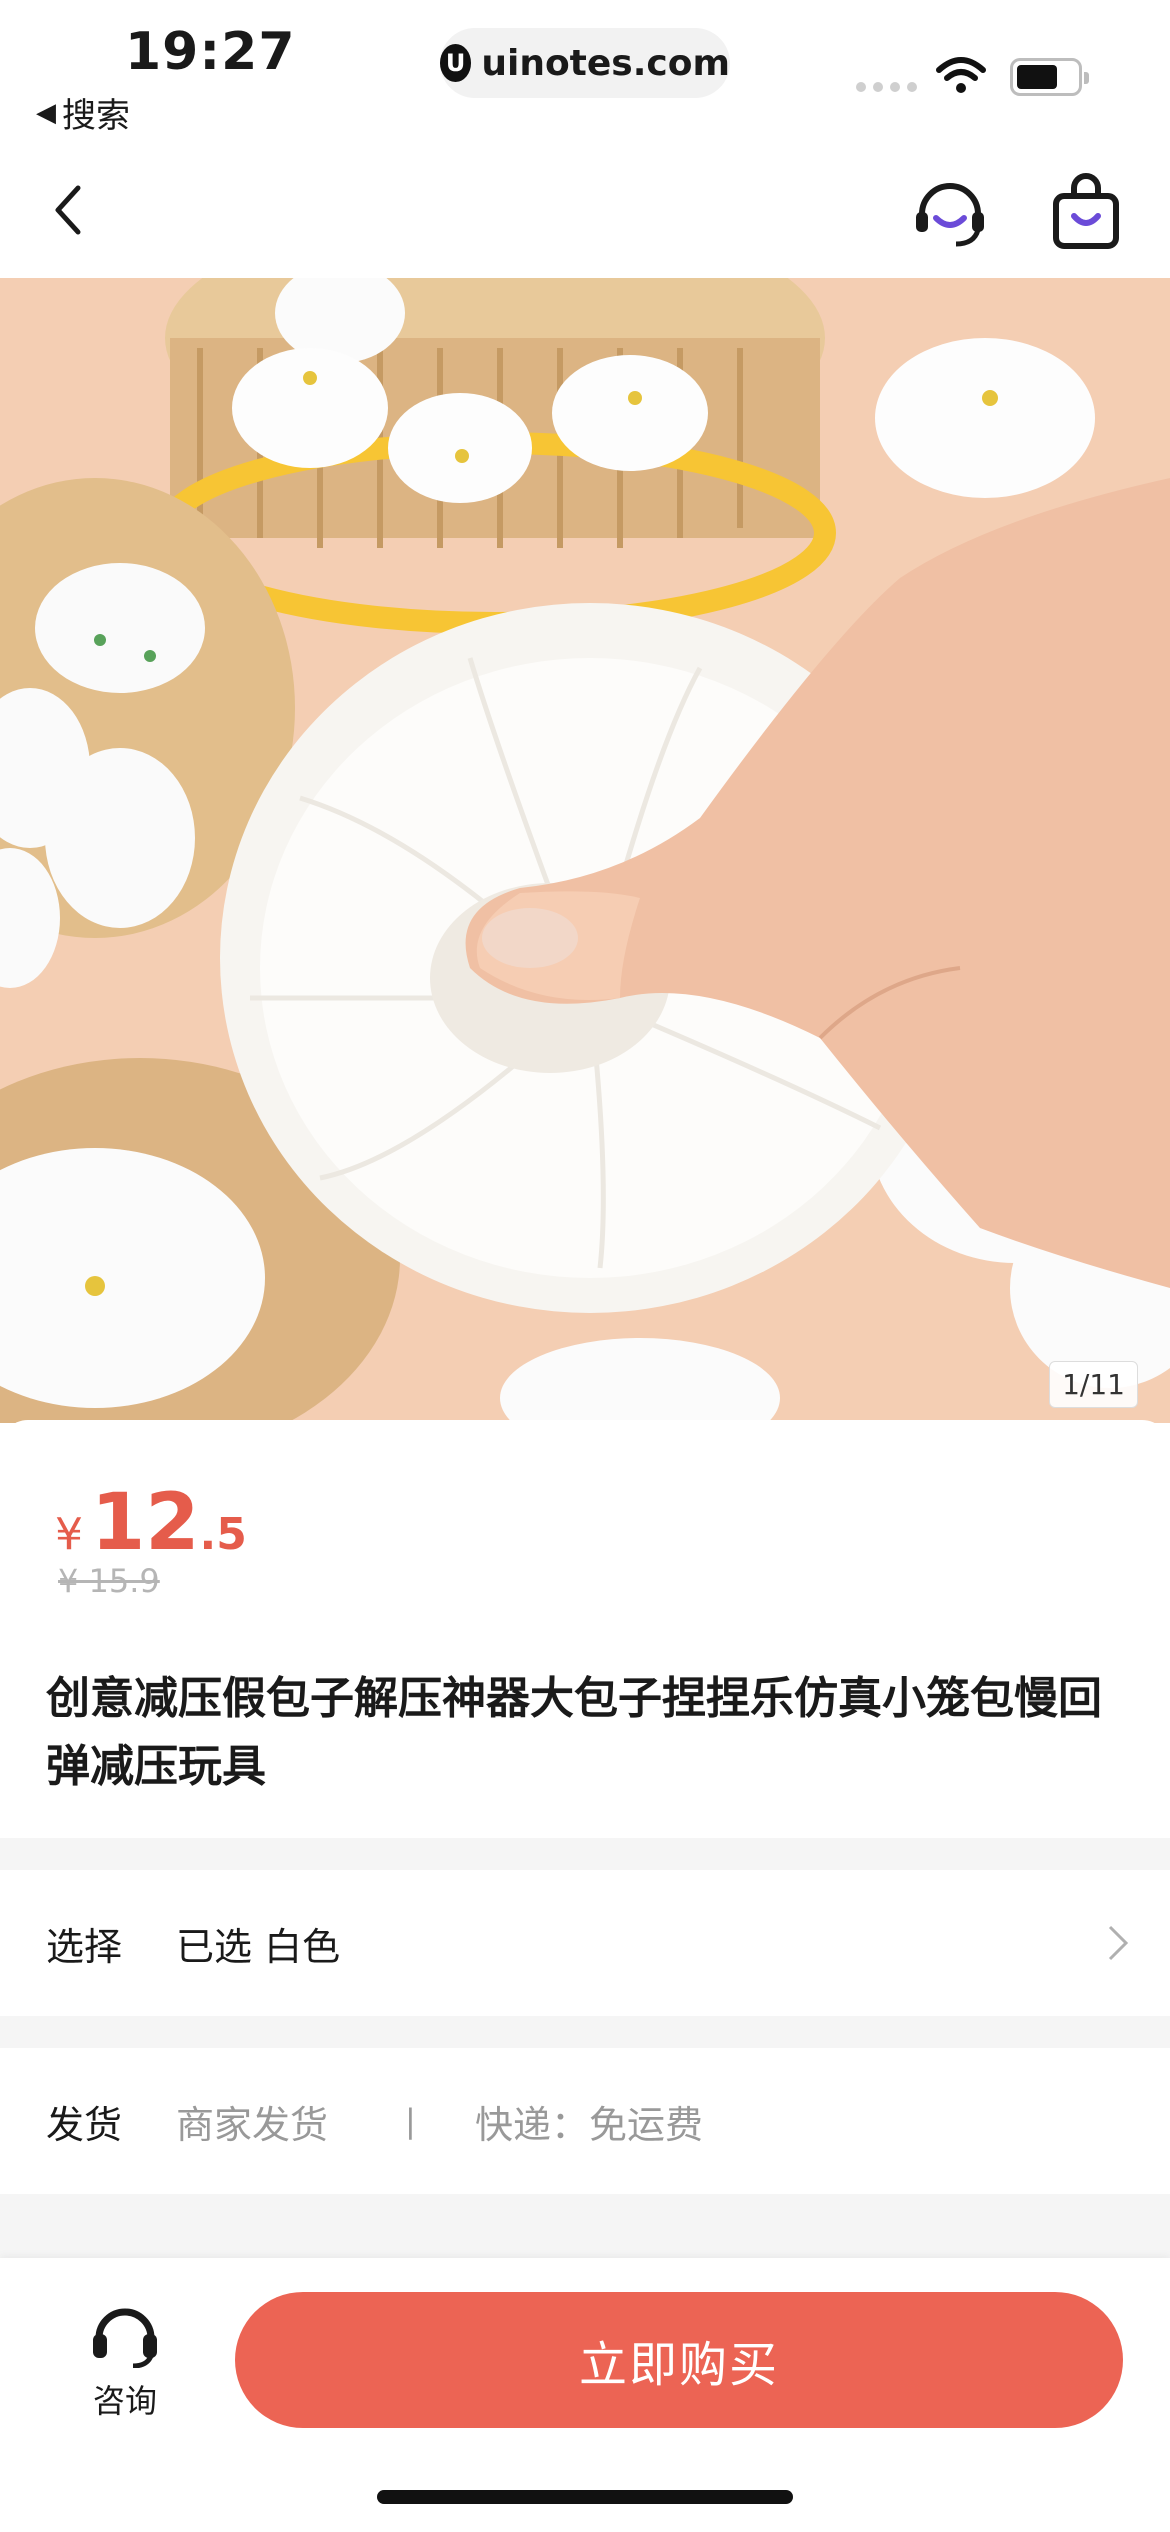  I want to click on status-bar: 19:27 ◀ 搜索 U uinotes.com, so click(585, 75).